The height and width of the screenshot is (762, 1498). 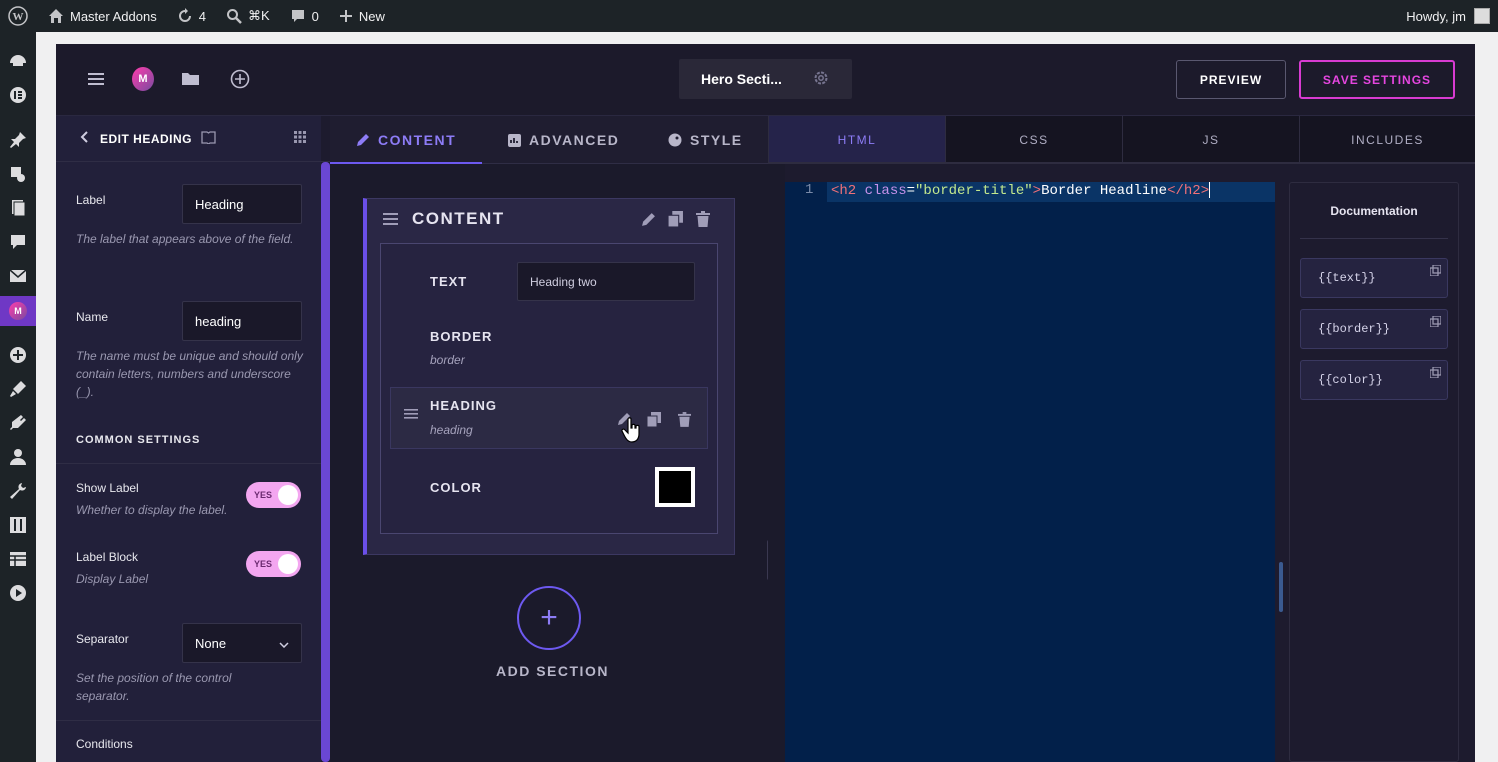 What do you see at coordinates (258, 15) in the screenshot?
I see `search-shortcut: ⌘K` at bounding box center [258, 15].